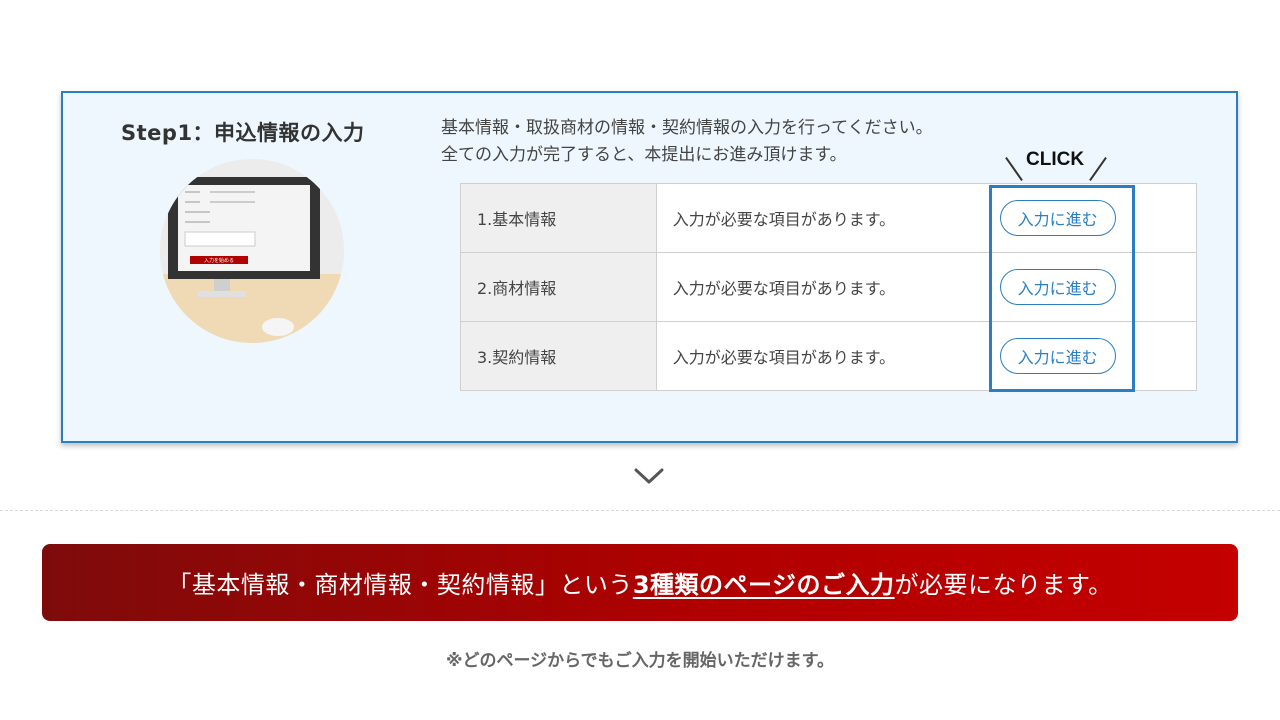  Describe the element at coordinates (1057, 218) in the screenshot. I see `proceed-button-basic-info: 入力に進む` at that location.